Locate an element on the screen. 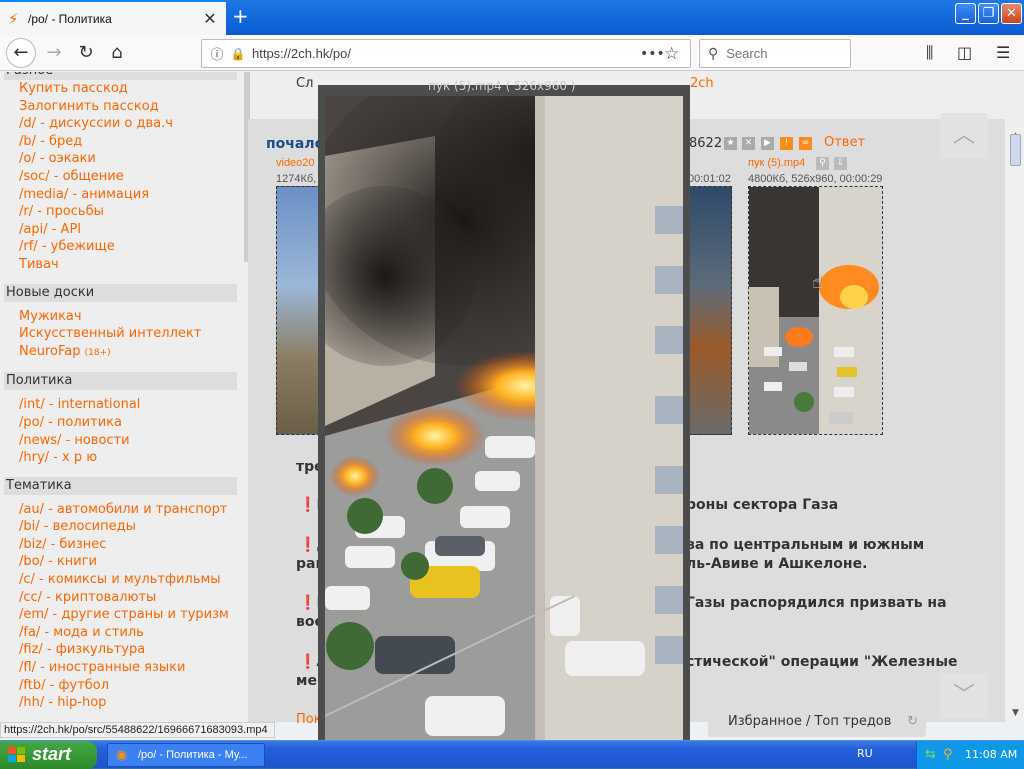 The height and width of the screenshot is (769, 1024). sidebar-link: /fiz/ - физкультура is located at coordinates (124, 650).